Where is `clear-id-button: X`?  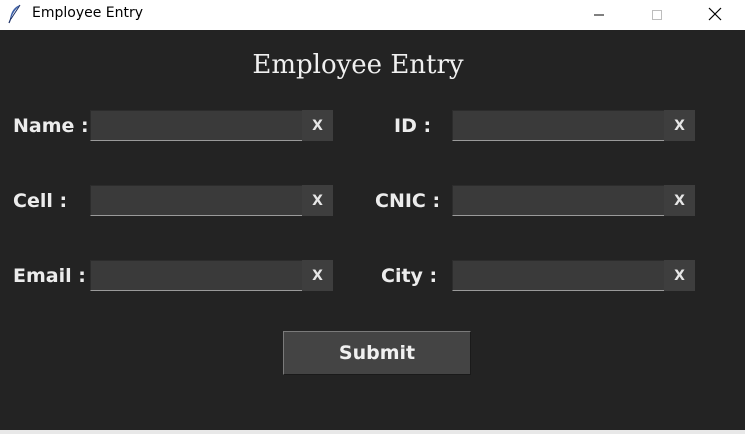
clear-id-button: X is located at coordinates (679, 125).